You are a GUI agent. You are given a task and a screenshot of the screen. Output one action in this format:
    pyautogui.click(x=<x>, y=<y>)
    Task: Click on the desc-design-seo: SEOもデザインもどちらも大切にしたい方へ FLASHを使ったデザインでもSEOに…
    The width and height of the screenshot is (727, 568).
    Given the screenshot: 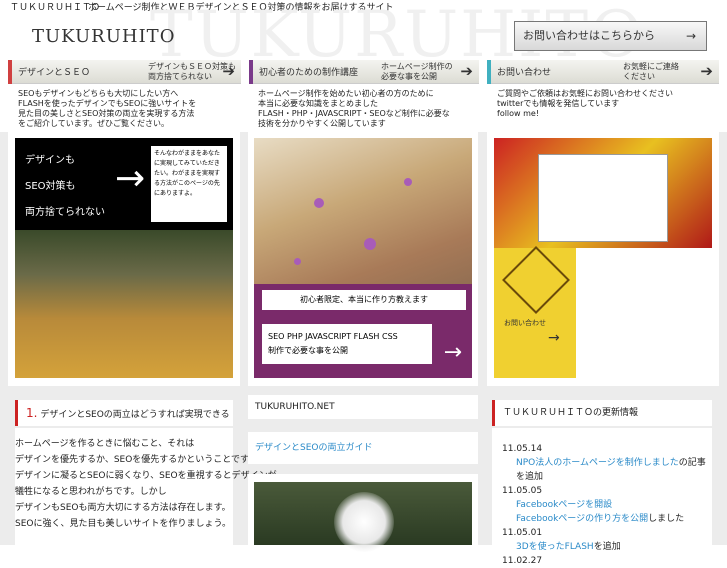 What is the action you would take?
    pyautogui.click(x=107, y=108)
    